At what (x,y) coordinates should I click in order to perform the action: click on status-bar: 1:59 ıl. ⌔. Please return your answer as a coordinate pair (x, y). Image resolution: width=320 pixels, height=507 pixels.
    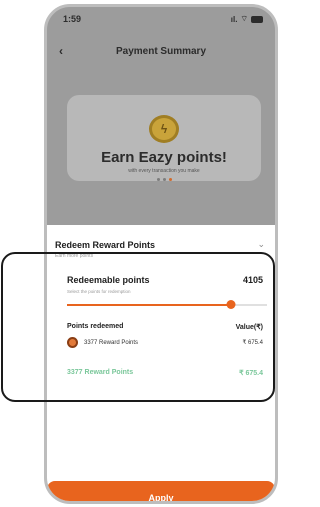
    Looking at the image, I should click on (161, 19).